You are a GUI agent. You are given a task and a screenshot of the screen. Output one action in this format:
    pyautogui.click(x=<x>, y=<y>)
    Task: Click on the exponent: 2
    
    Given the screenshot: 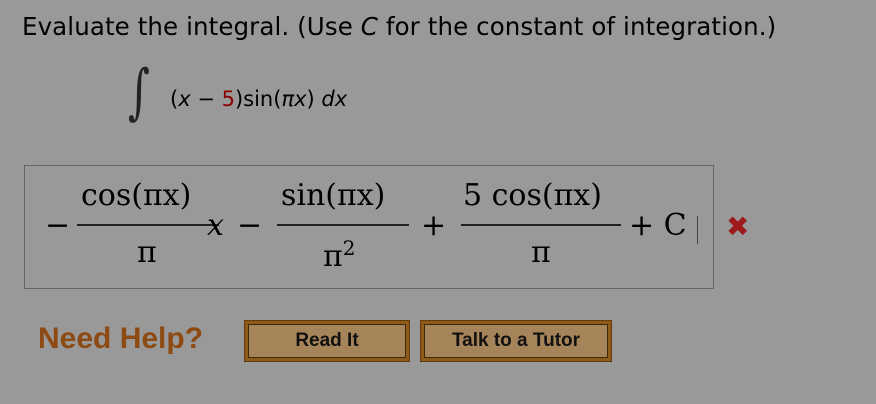 What is the action you would take?
    pyautogui.click(x=349, y=248)
    